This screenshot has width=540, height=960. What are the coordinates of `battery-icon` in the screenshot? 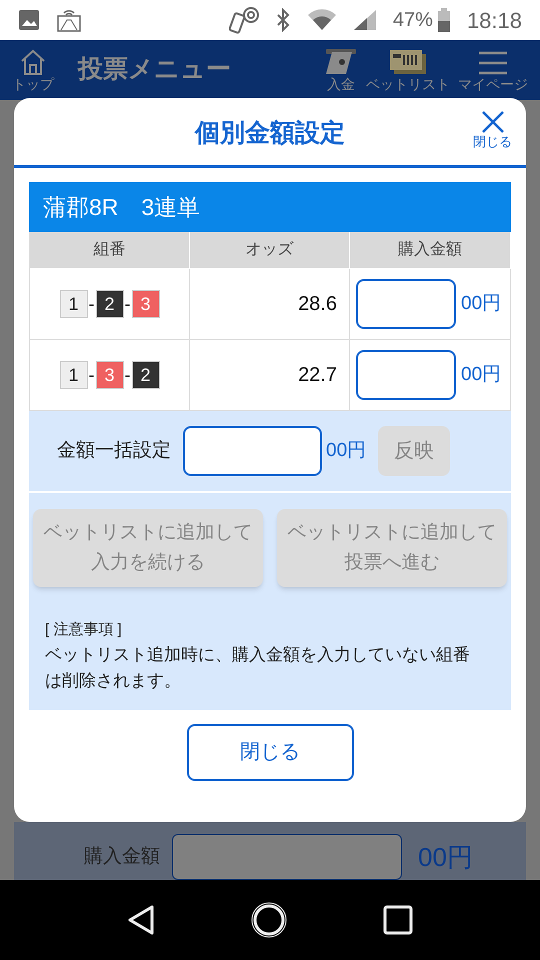 It's located at (443, 20).